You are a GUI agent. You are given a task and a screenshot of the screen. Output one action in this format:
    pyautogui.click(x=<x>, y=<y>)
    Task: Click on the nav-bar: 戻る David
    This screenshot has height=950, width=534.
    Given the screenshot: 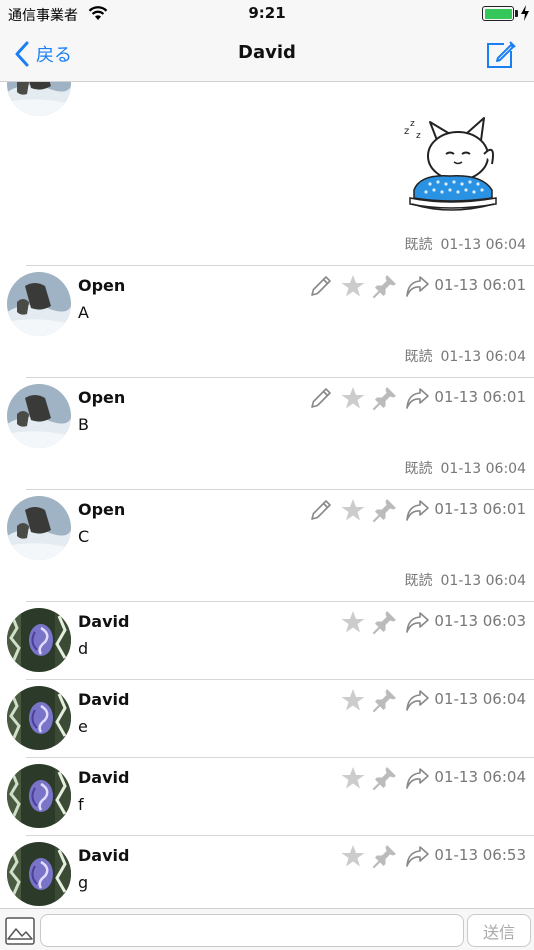 What is the action you would take?
    pyautogui.click(x=267, y=55)
    